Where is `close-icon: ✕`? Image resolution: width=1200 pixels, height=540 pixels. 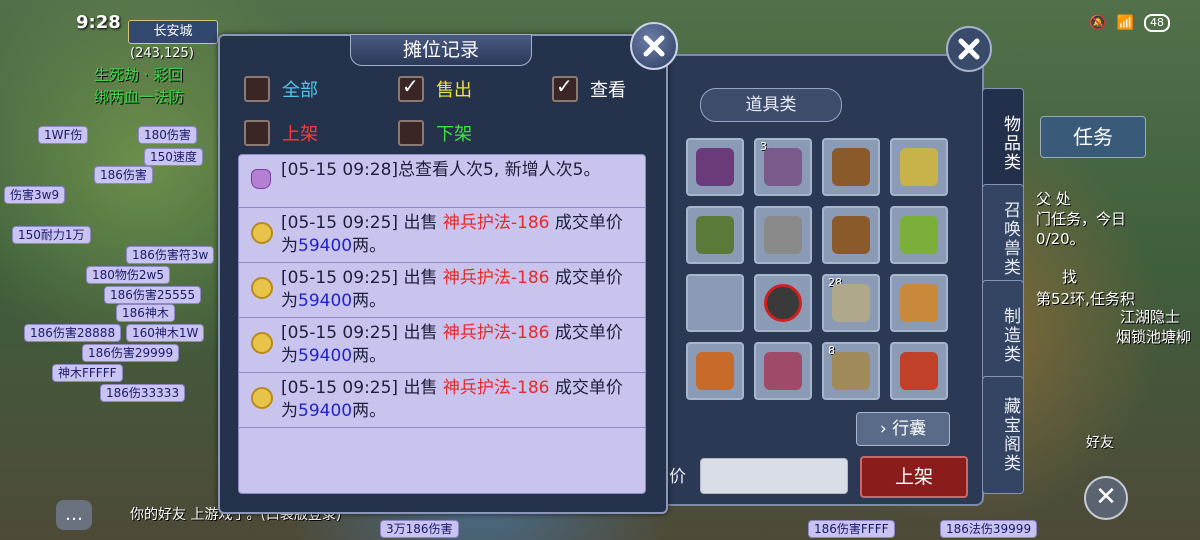
close-icon: ✕ is located at coordinates (1106, 497).